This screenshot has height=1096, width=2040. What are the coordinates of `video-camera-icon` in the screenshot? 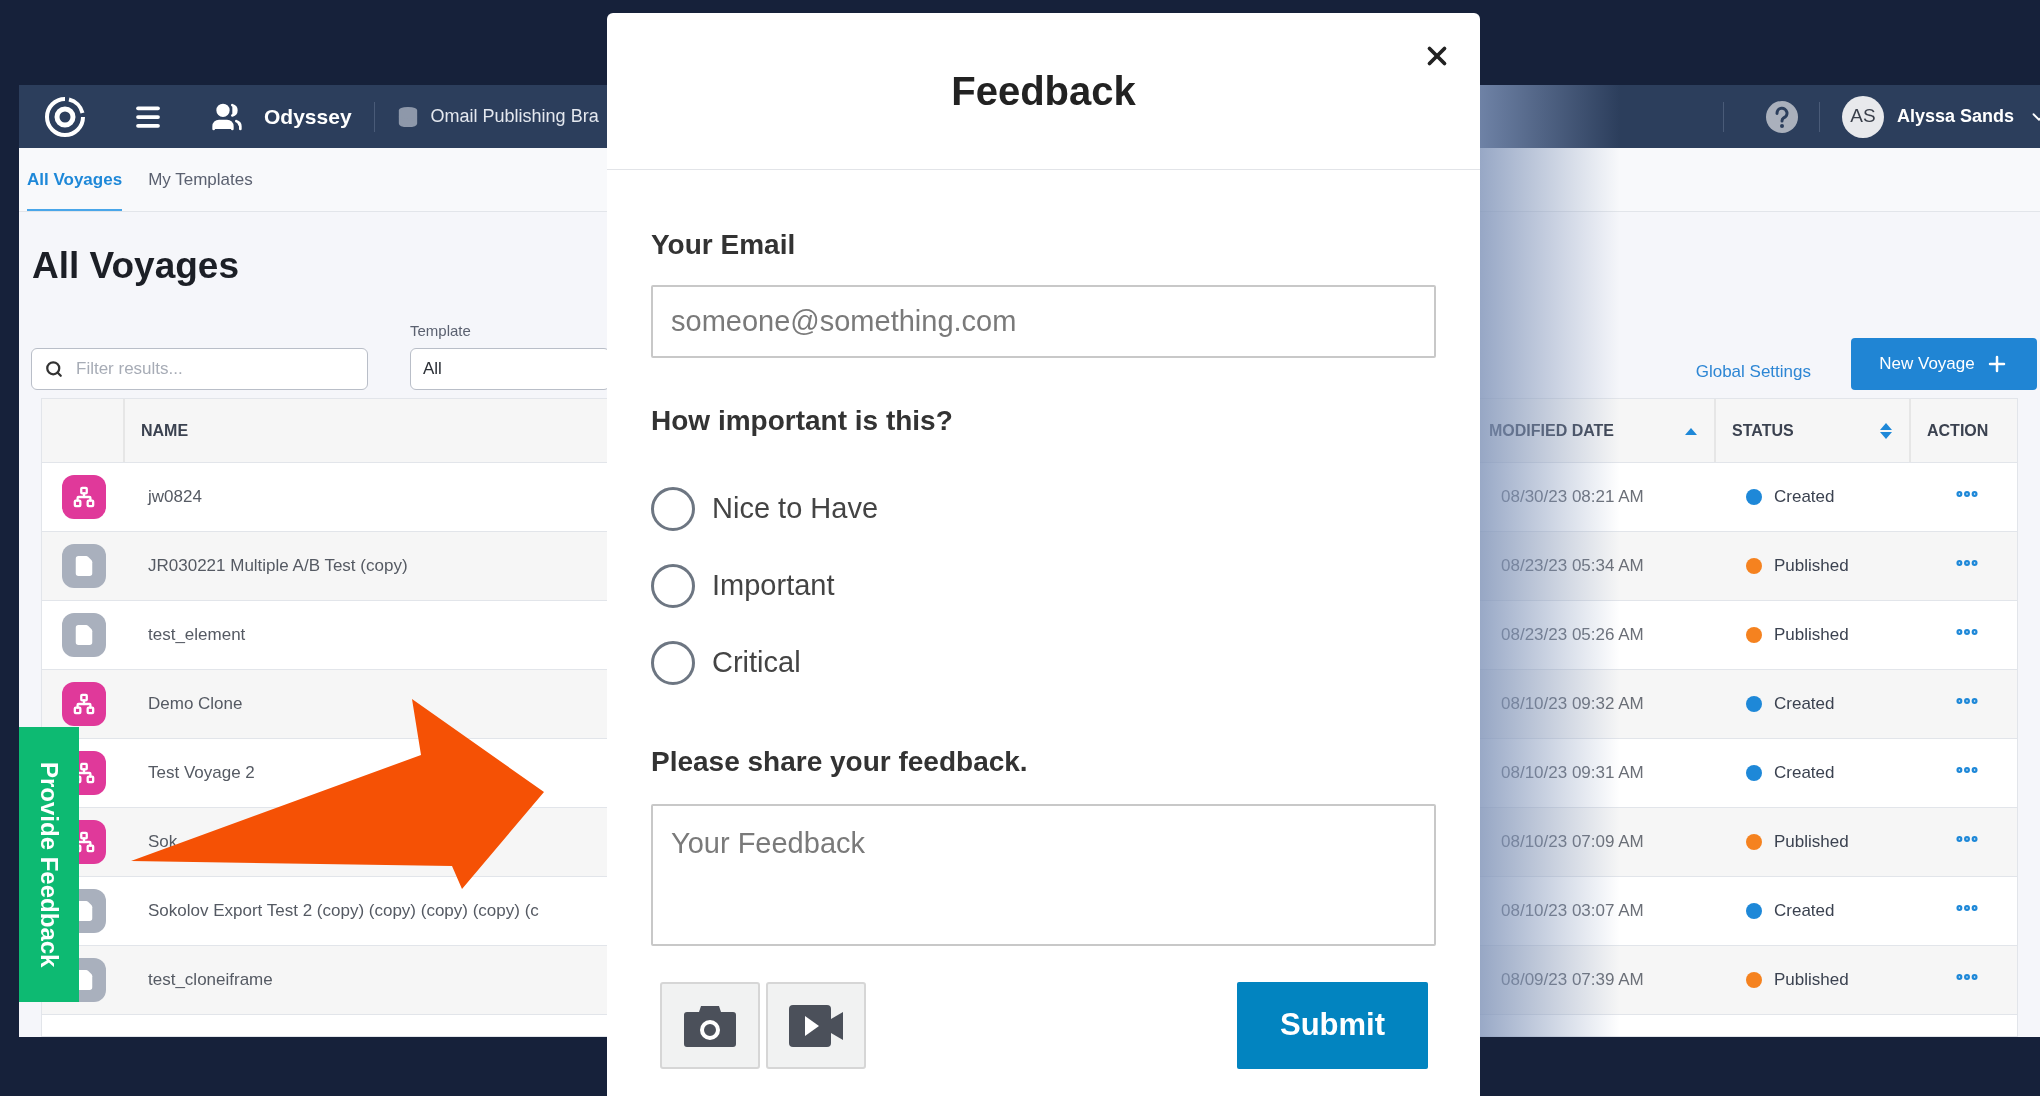 It's located at (816, 1025).